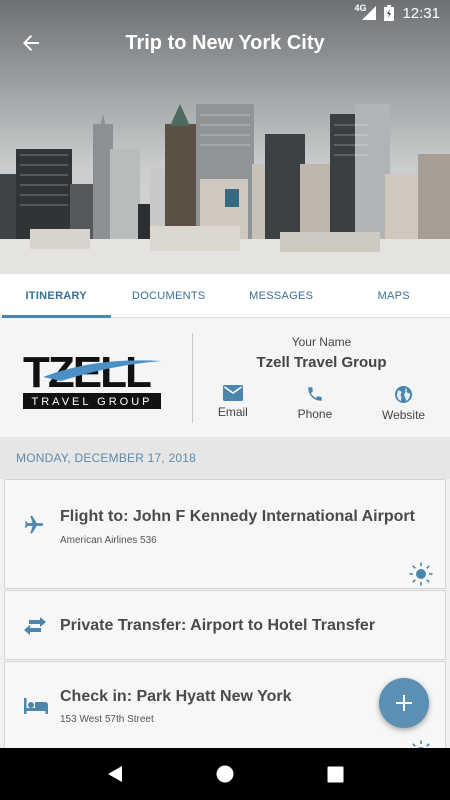 This screenshot has width=450, height=800. What do you see at coordinates (36, 708) in the screenshot?
I see `bed-icon` at bounding box center [36, 708].